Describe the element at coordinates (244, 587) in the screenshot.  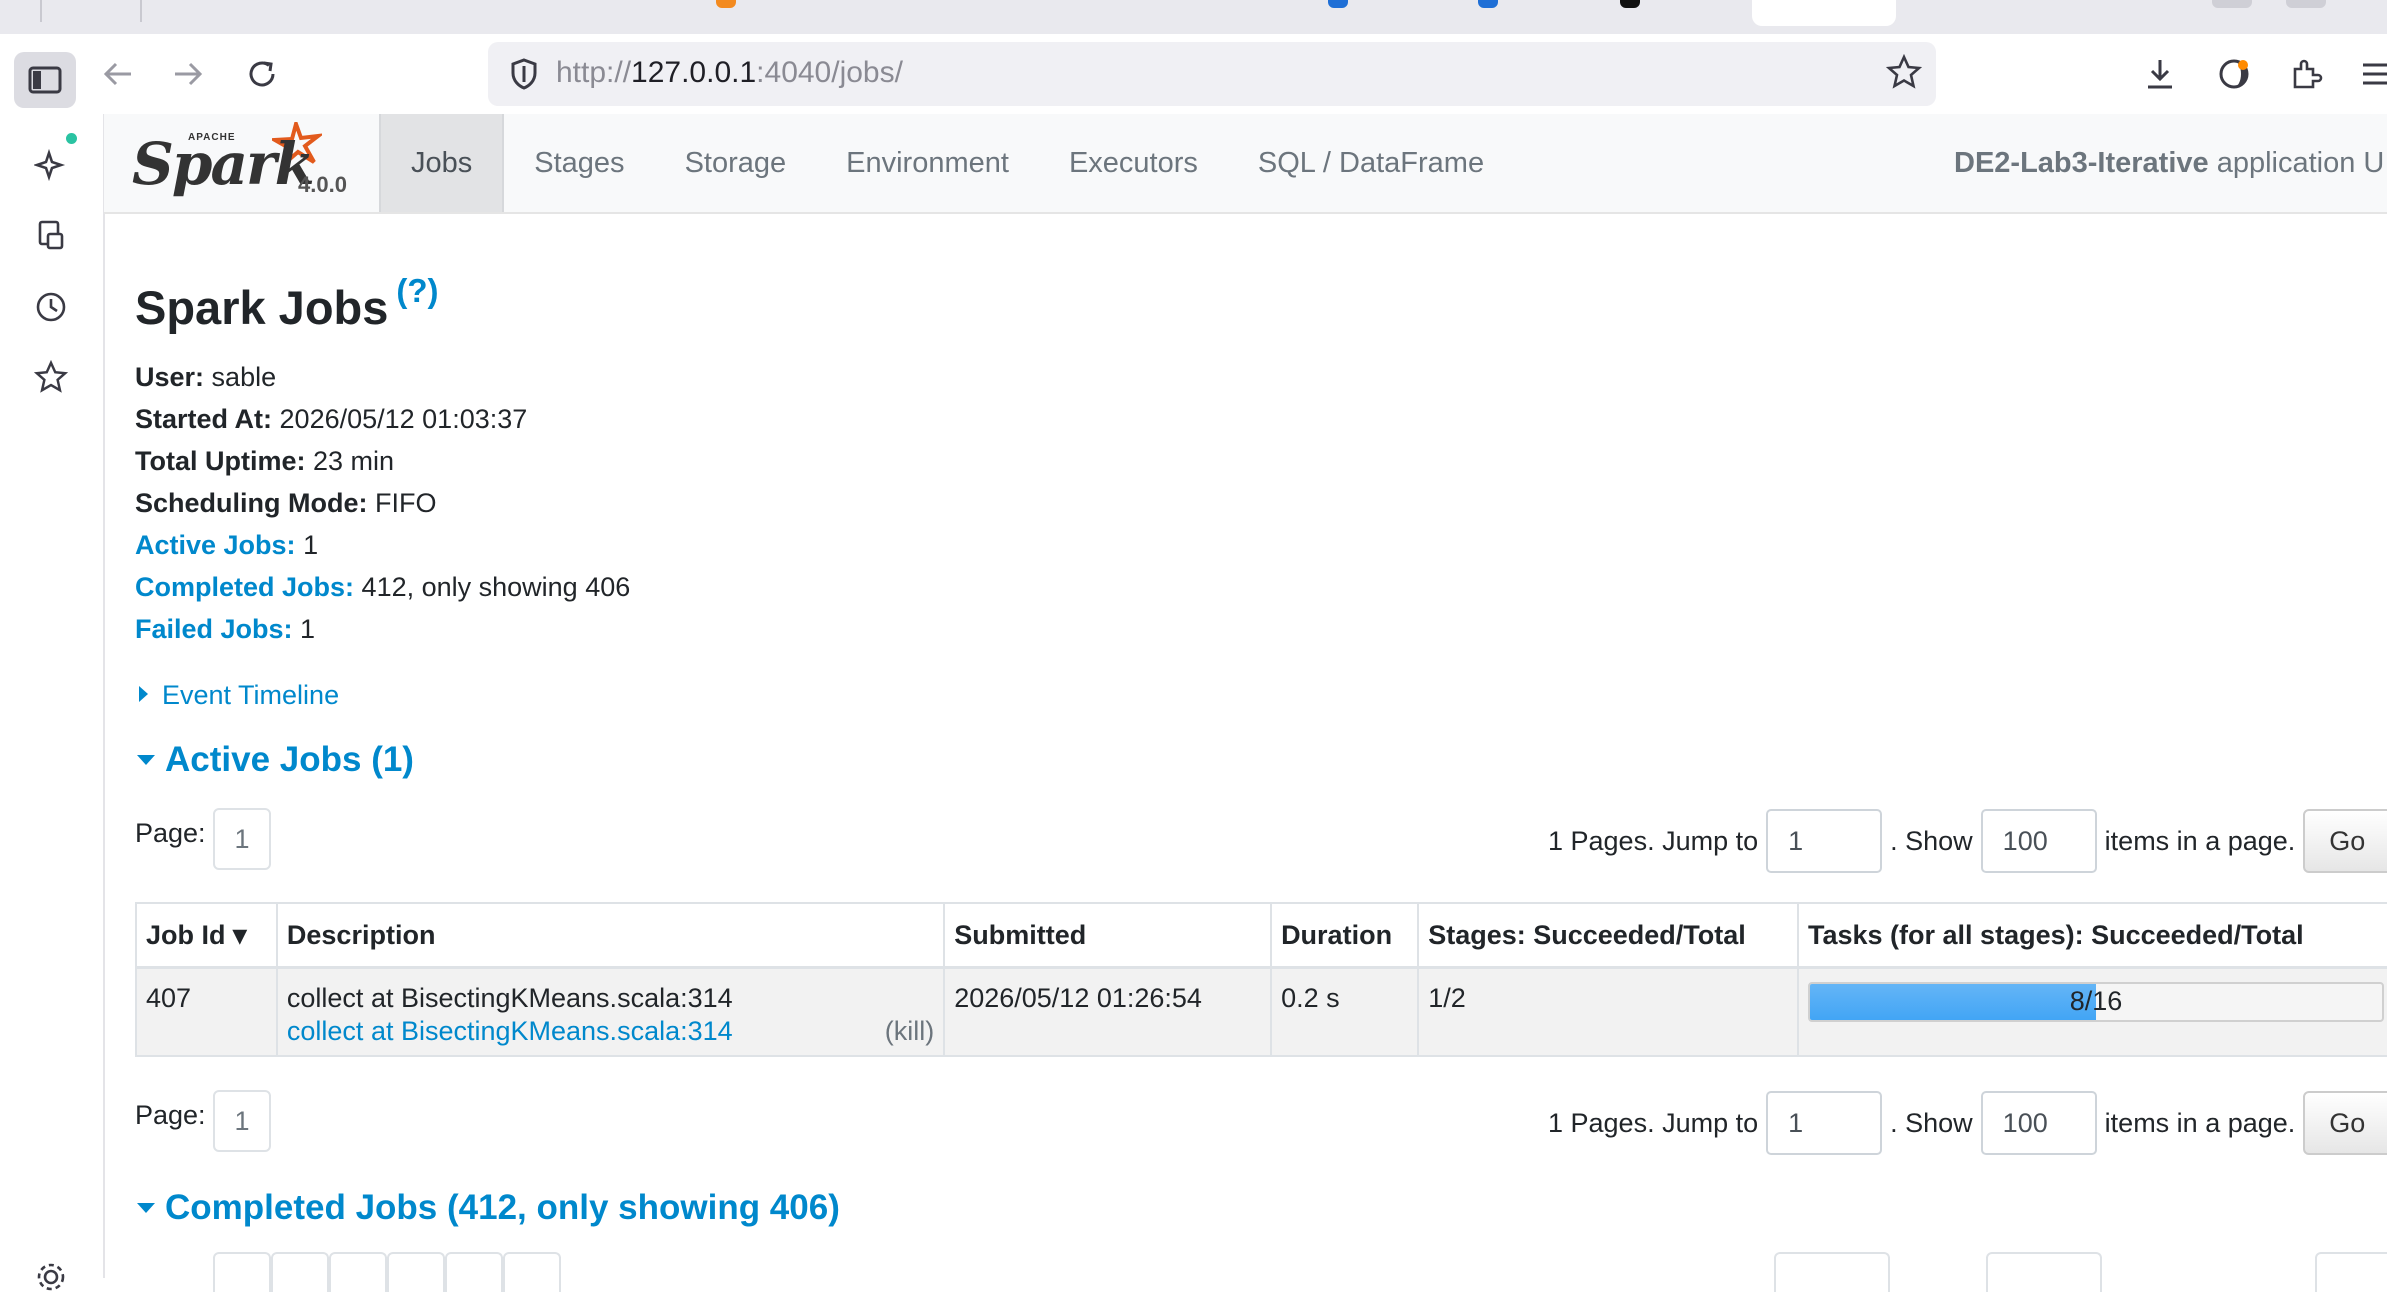
I see `completed-jobs-link: Completed Jobs:` at that location.